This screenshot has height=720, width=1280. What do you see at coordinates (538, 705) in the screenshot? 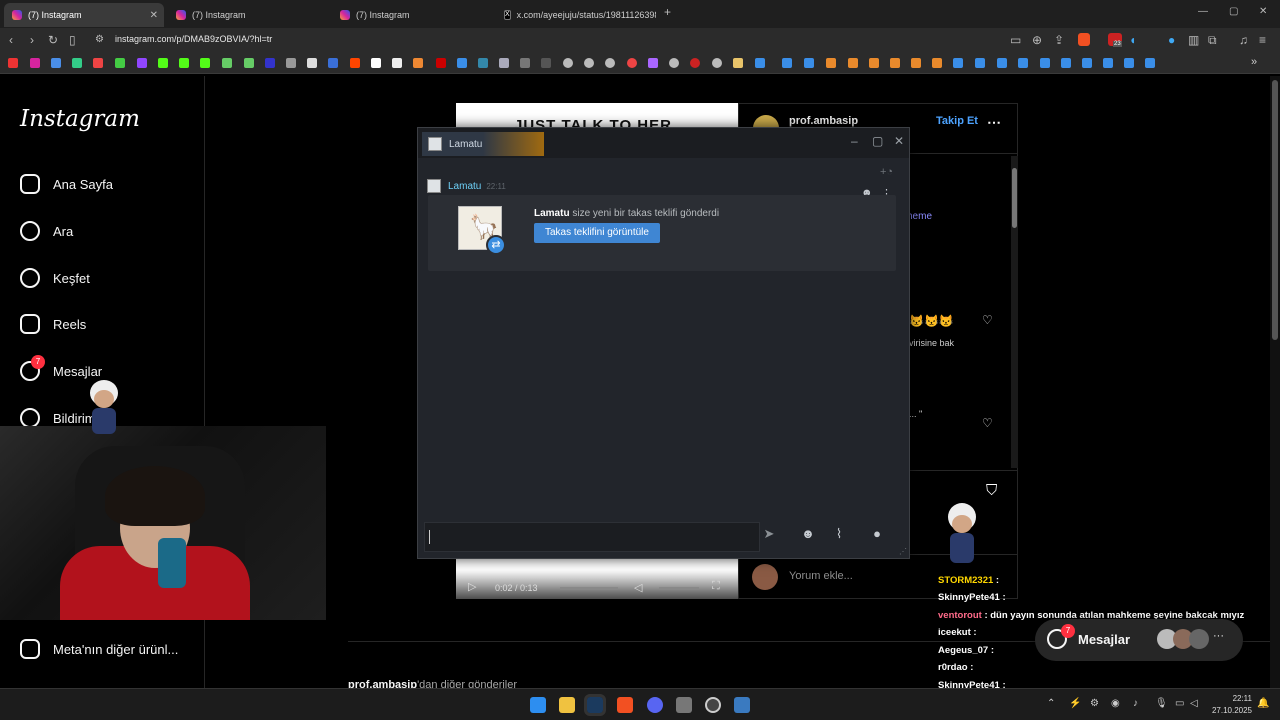
I see `start-icon` at bounding box center [538, 705].